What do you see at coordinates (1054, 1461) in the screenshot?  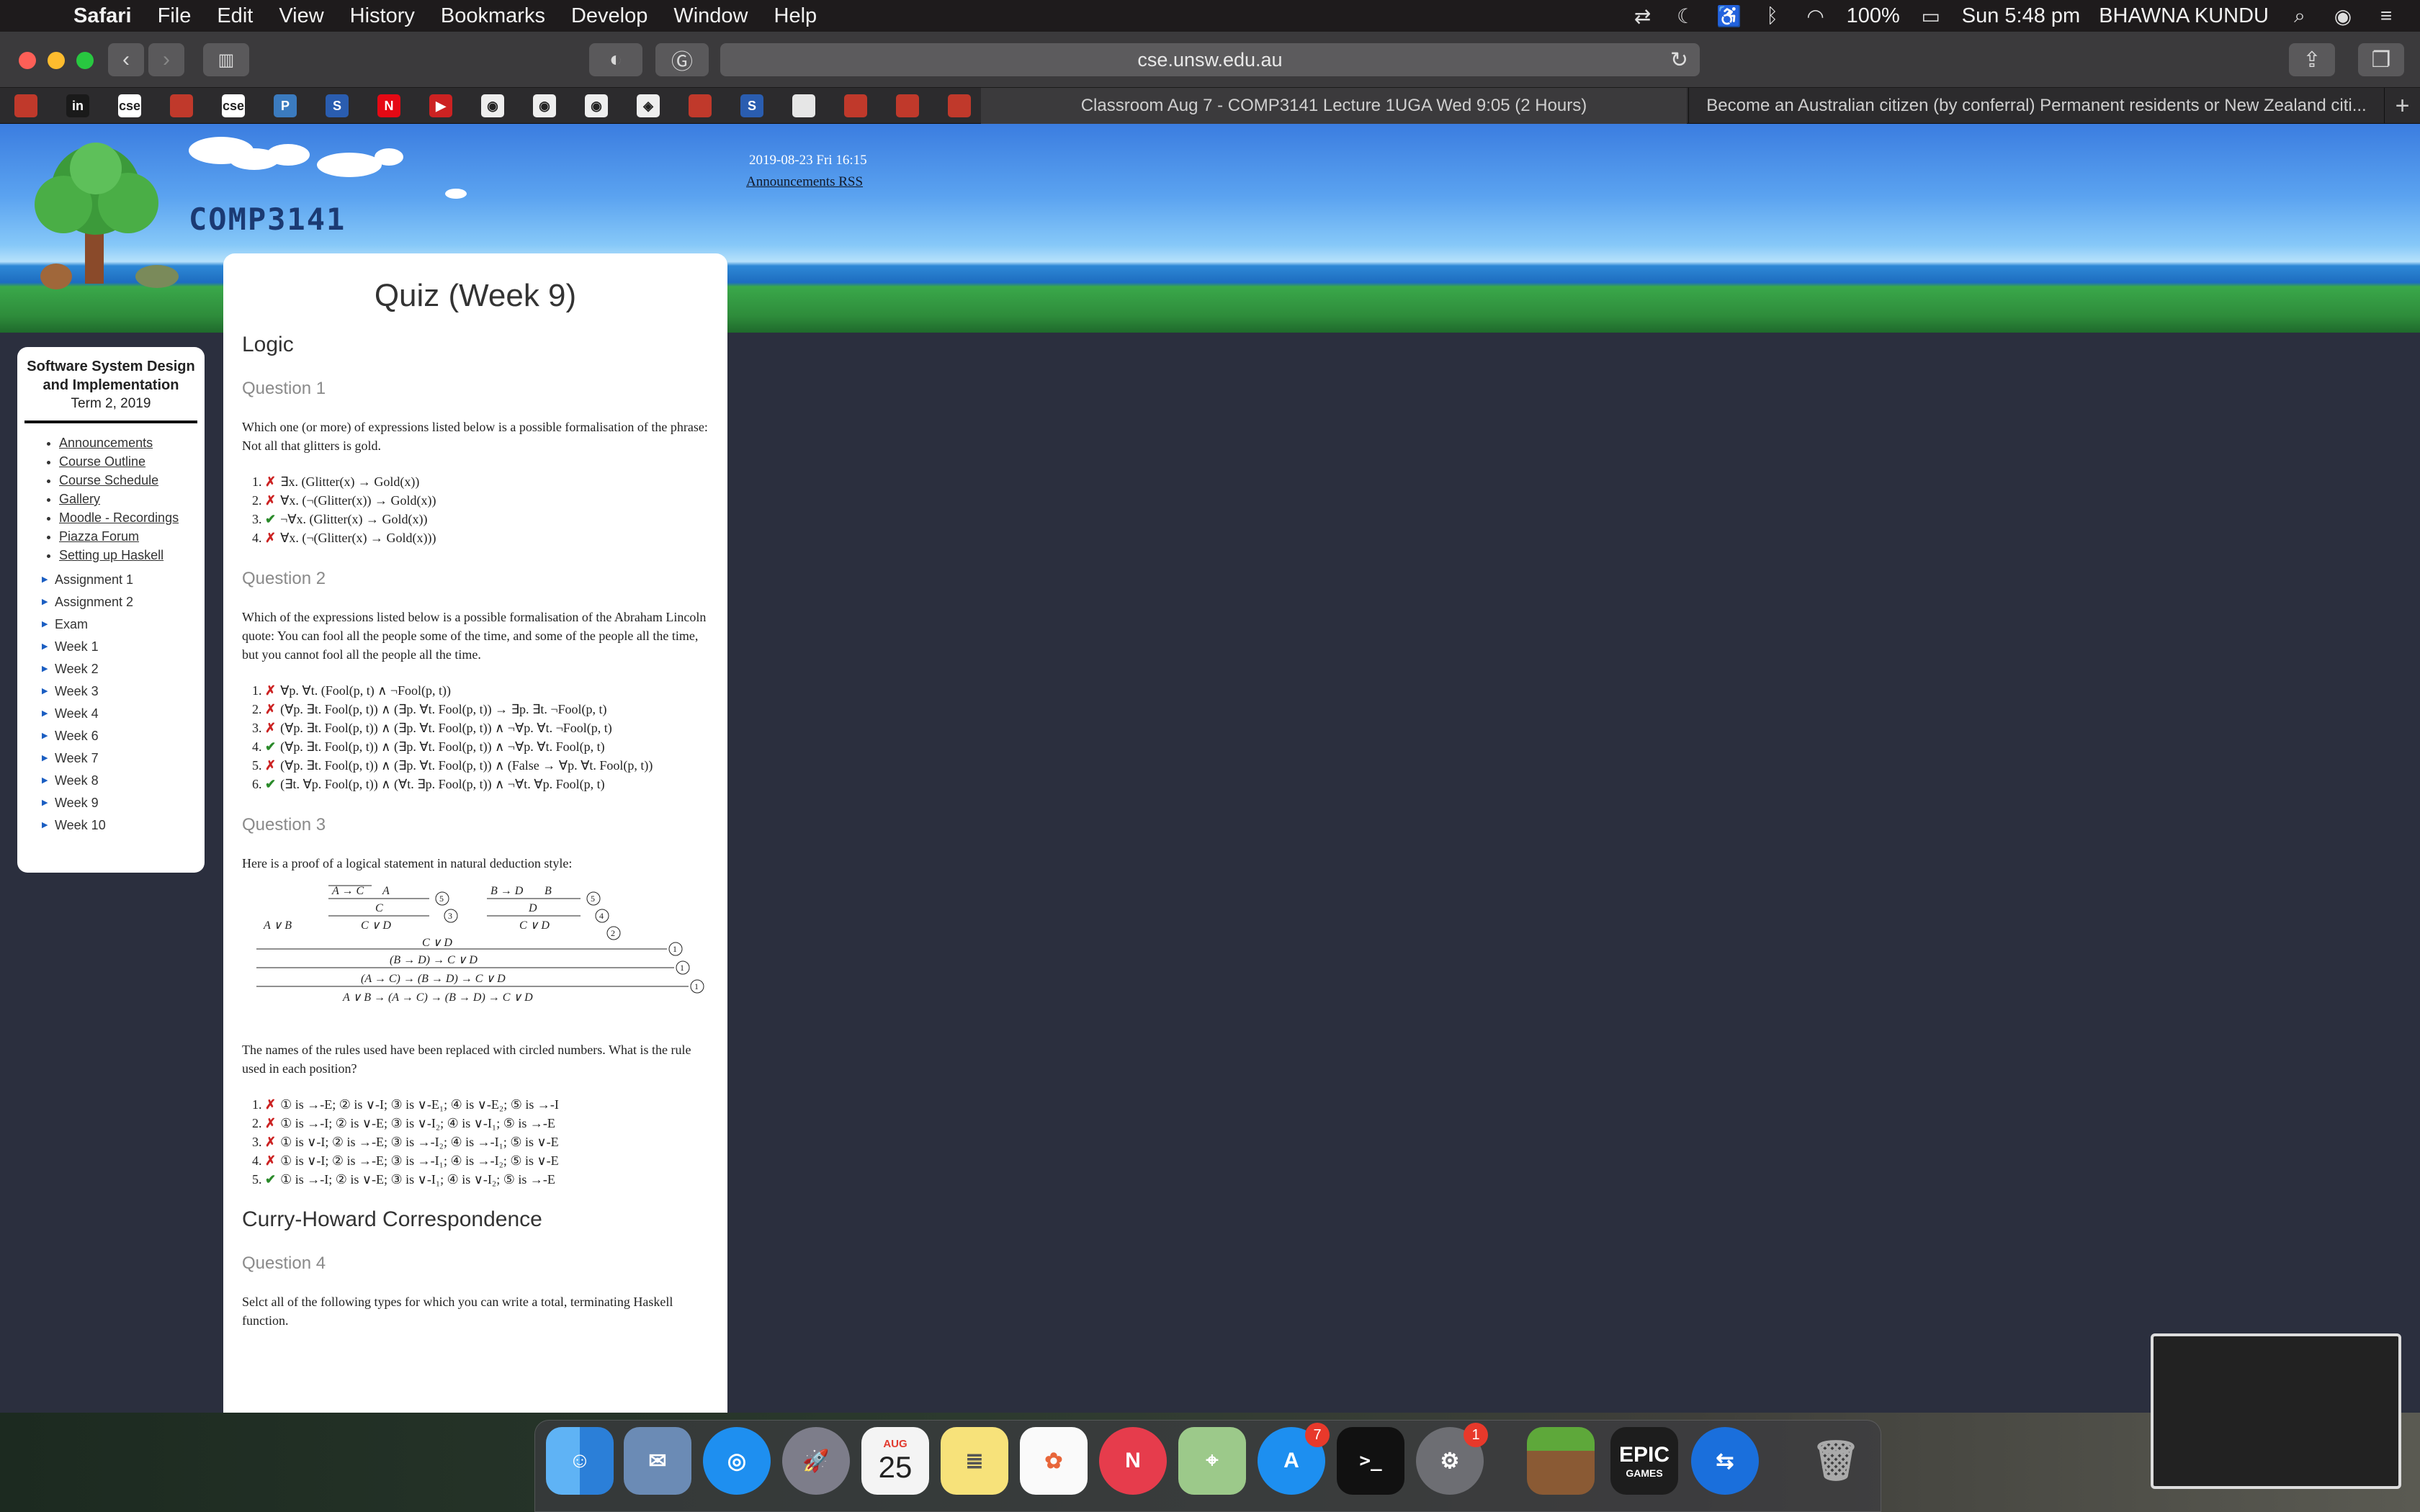 I see `photos-app-icon: ✿` at bounding box center [1054, 1461].